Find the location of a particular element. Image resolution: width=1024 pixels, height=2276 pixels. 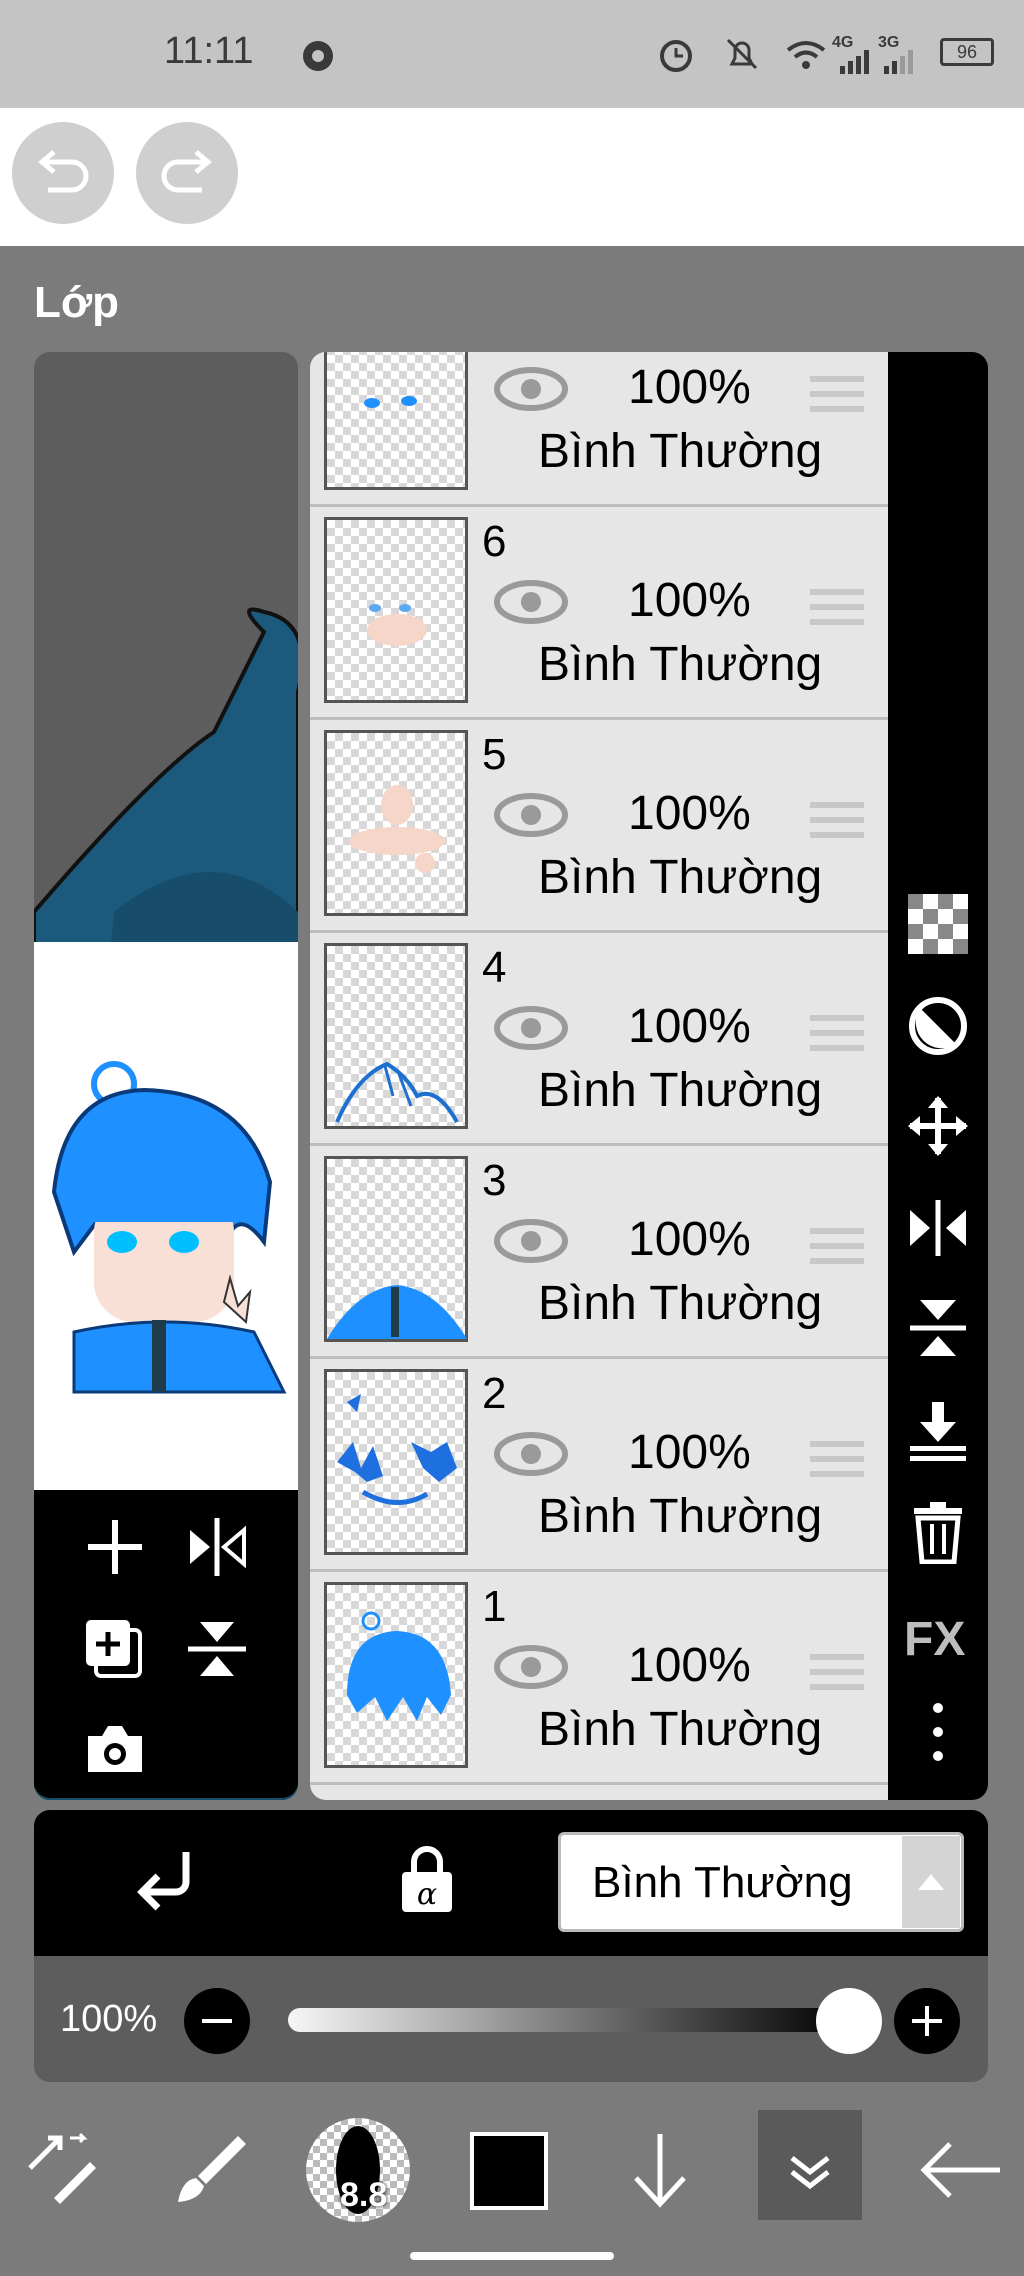

clip-icon is located at coordinates (165, 1881).